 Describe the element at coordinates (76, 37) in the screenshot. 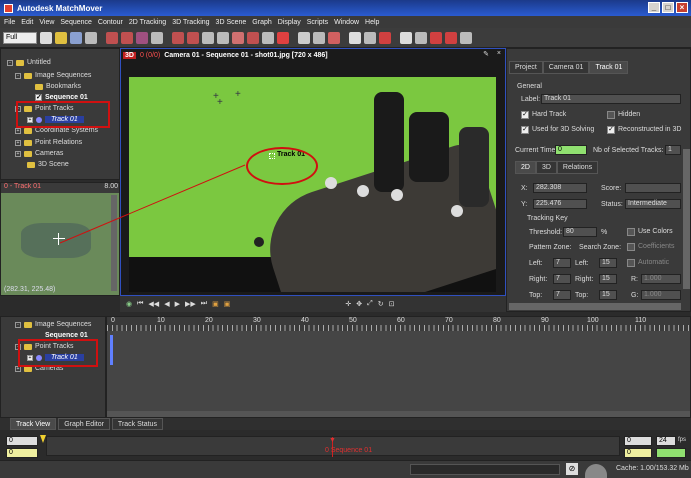

I see `save-icon` at that location.